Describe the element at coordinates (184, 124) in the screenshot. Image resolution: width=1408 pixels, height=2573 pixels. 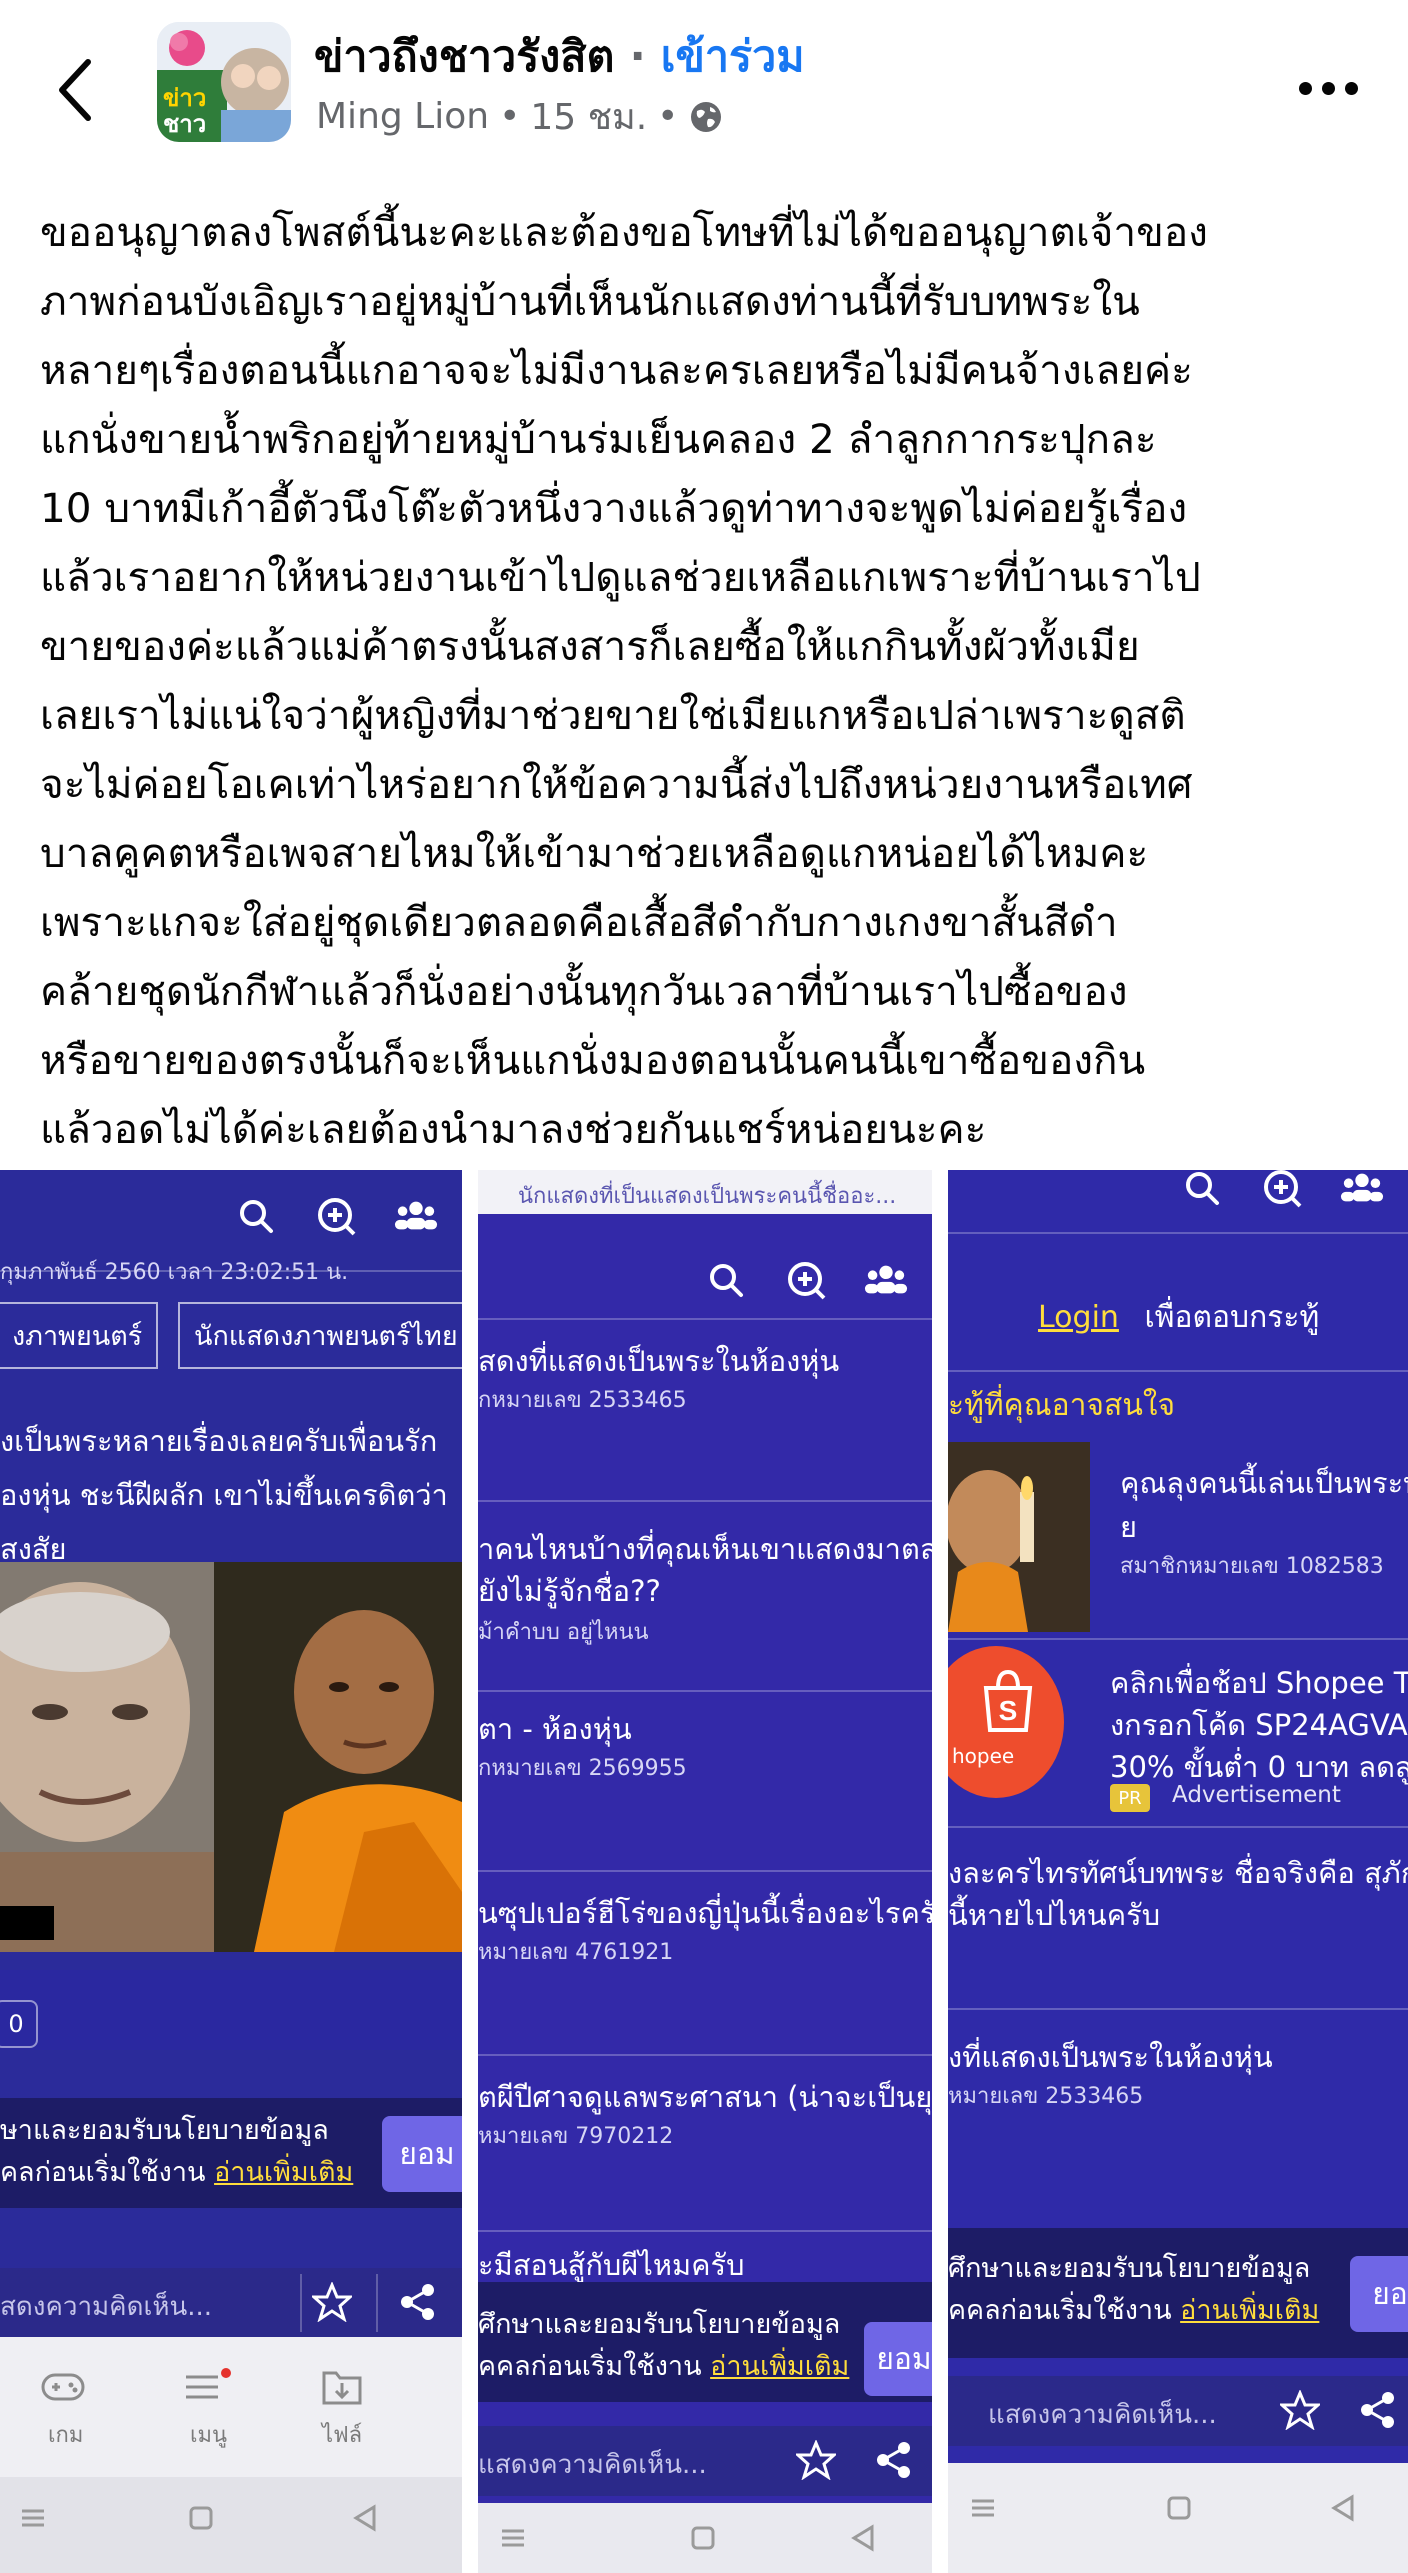
I see `avatar-text-bottom: ชาว` at that location.